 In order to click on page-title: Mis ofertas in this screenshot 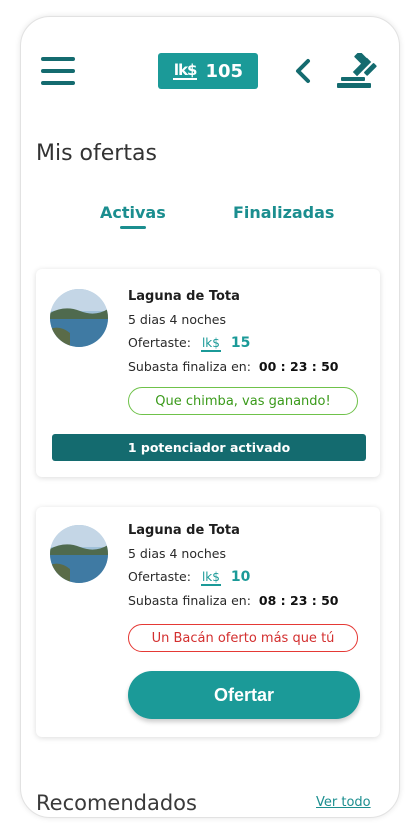, I will do `click(96, 153)`.